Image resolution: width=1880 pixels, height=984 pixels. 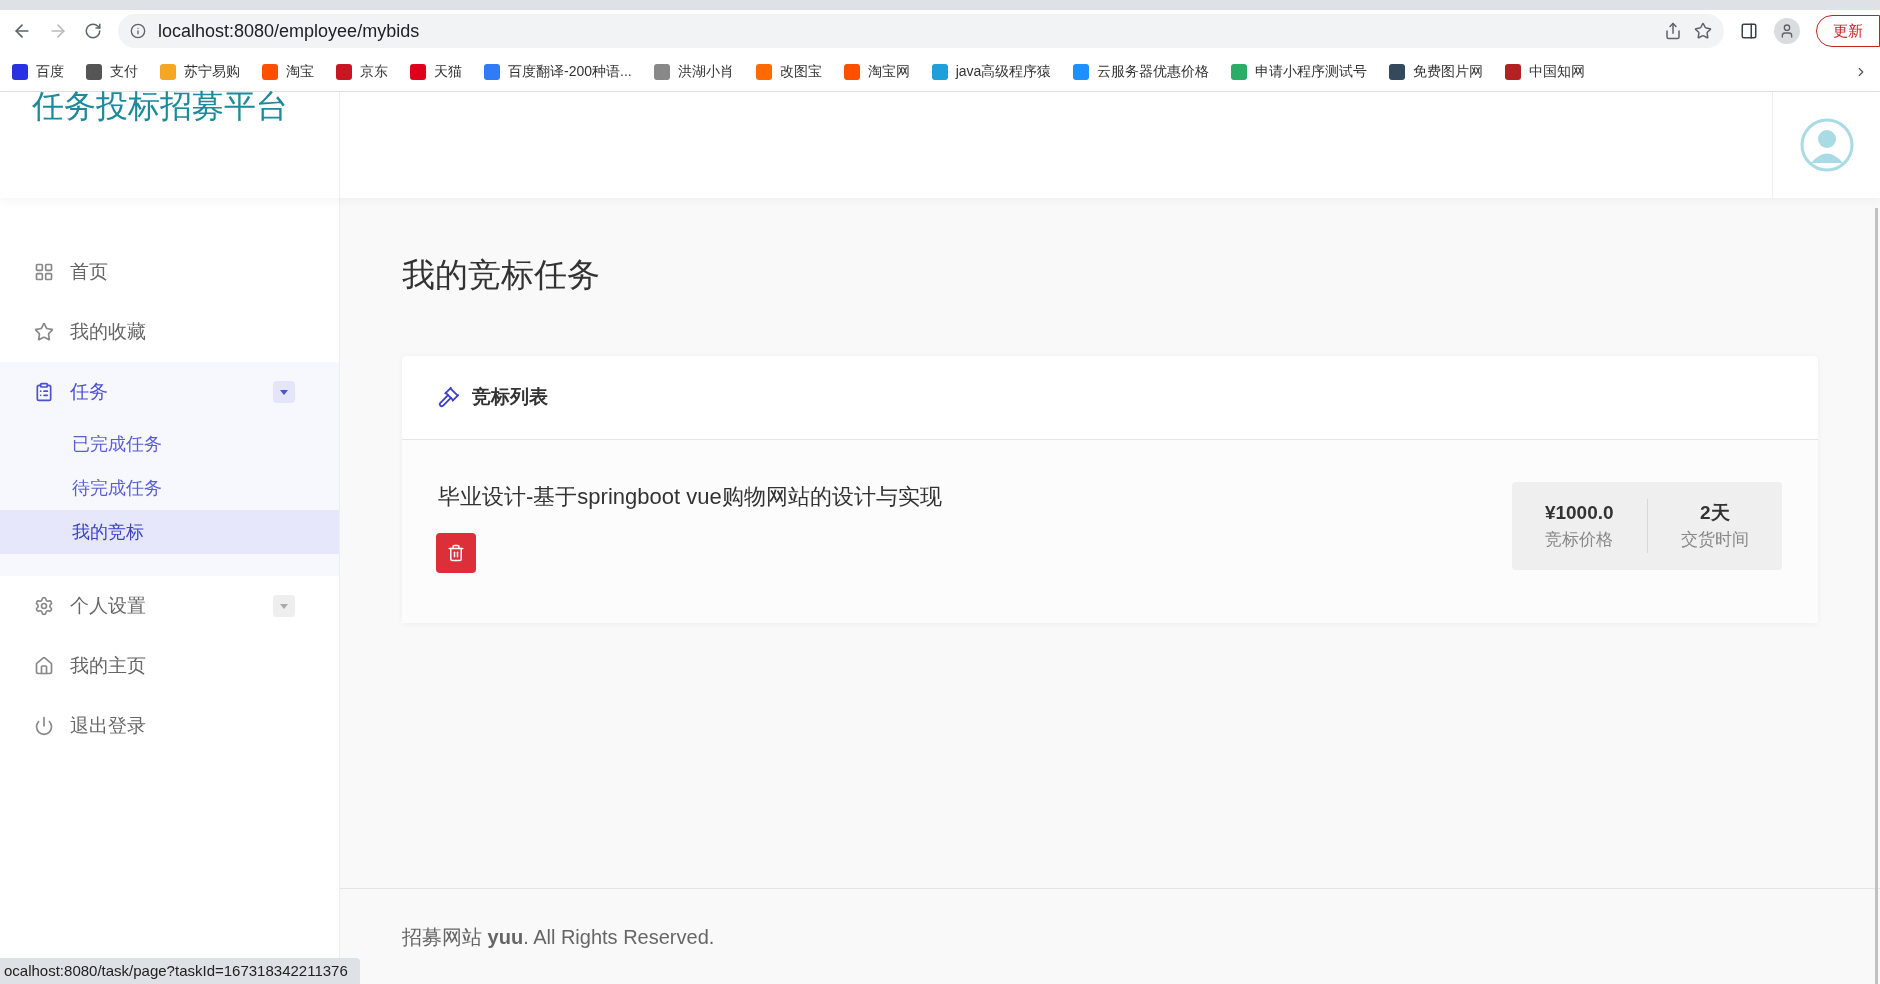 What do you see at coordinates (50, 71) in the screenshot?
I see `bookmark-link: 百度` at bounding box center [50, 71].